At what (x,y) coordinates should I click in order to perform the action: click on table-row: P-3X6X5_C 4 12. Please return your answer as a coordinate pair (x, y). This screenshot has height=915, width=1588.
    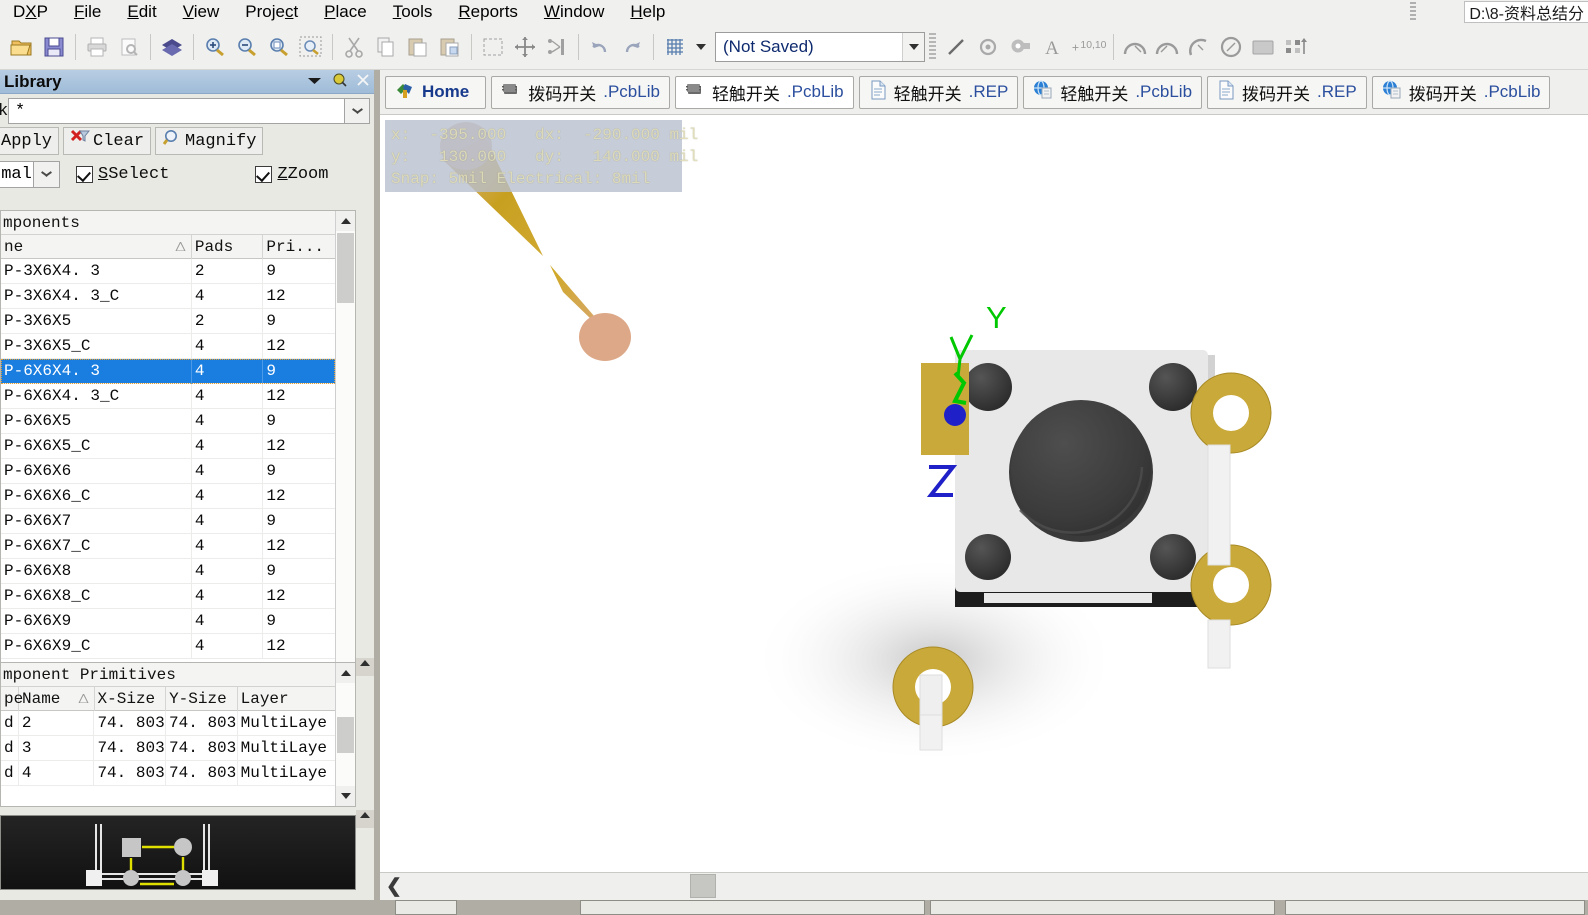
    Looking at the image, I should click on (168, 346).